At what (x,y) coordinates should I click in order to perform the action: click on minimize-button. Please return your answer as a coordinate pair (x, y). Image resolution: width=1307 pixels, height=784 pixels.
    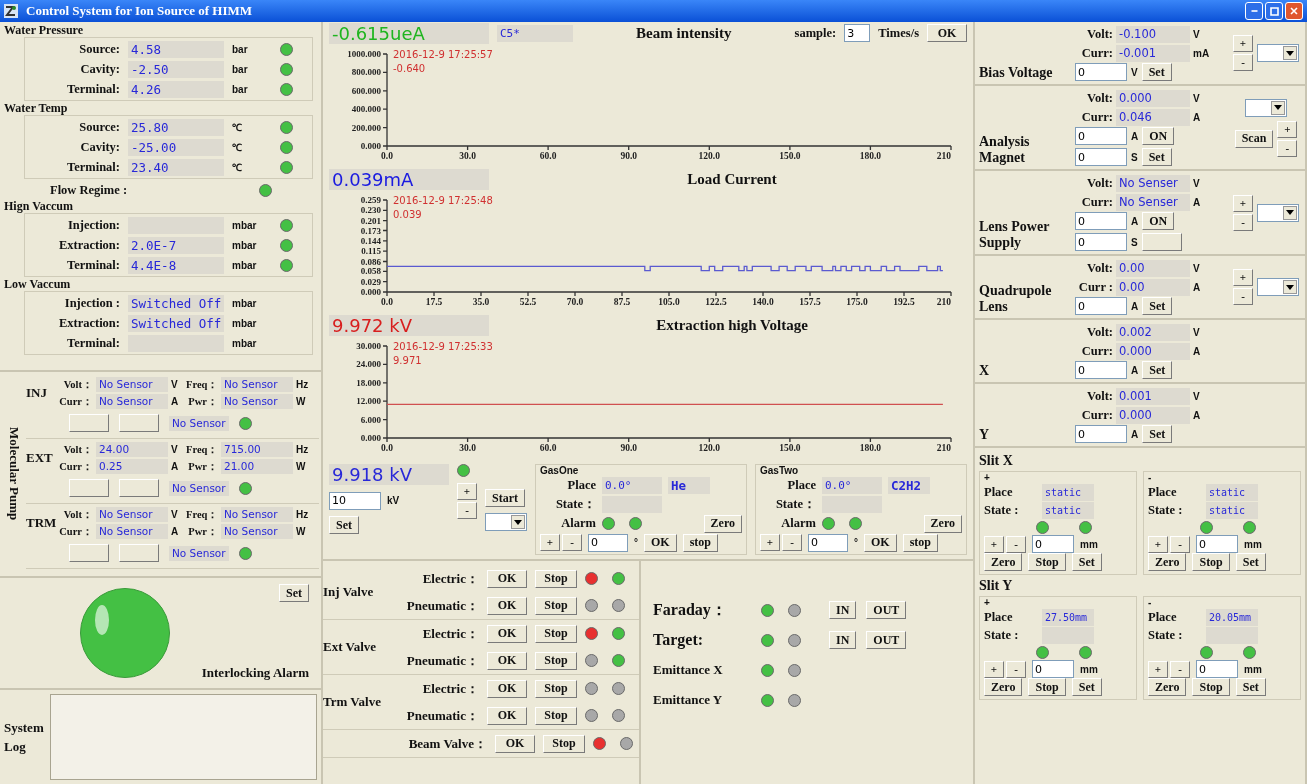
    Looking at the image, I should click on (1254, 11).